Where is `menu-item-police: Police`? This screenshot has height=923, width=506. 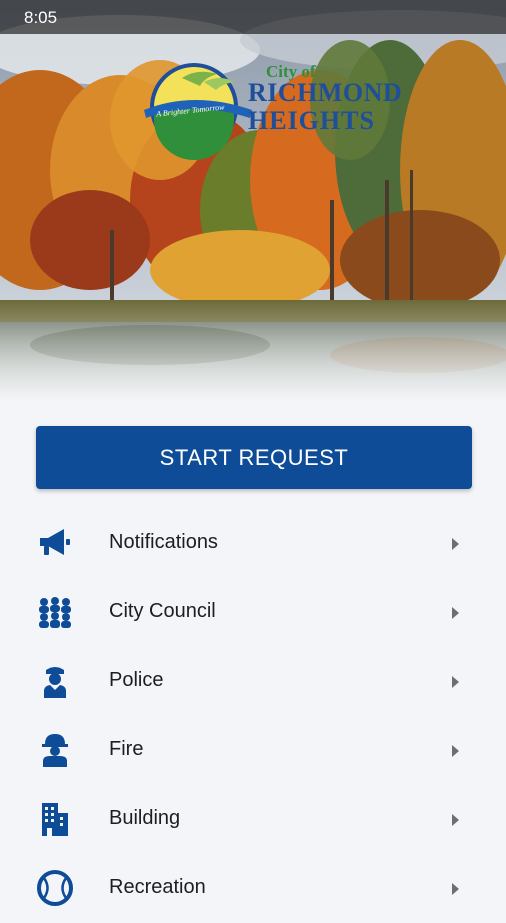 menu-item-police: Police is located at coordinates (253, 681).